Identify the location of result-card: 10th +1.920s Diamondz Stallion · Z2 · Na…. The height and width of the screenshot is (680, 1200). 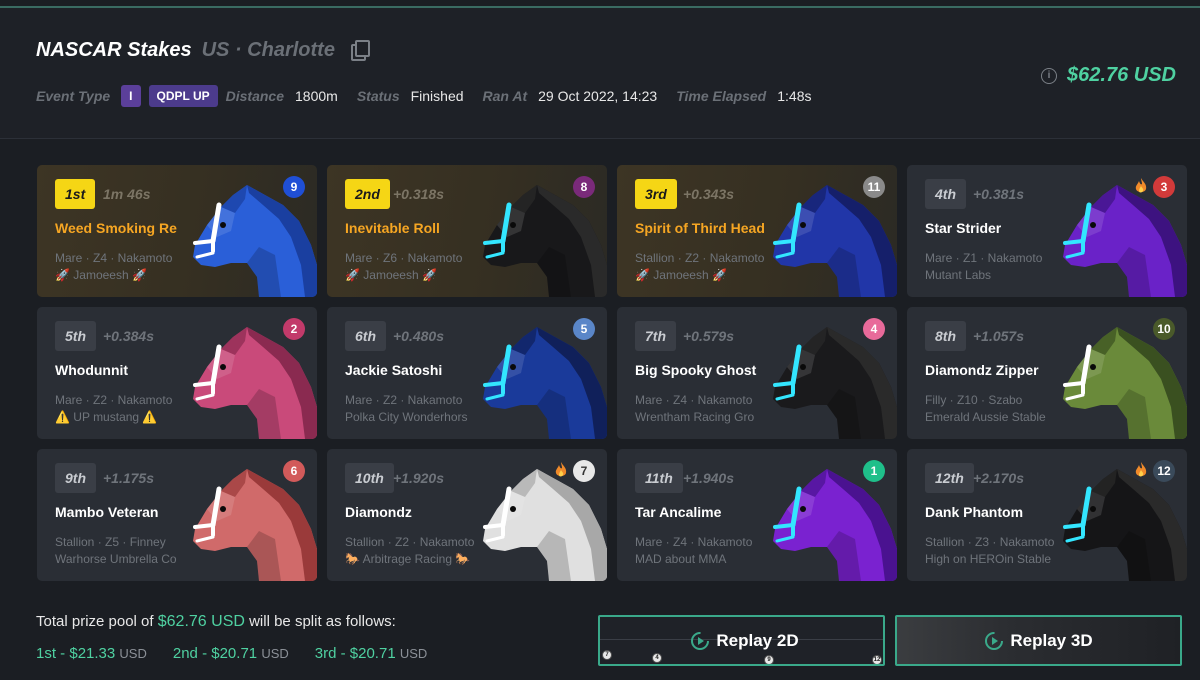
(467, 515).